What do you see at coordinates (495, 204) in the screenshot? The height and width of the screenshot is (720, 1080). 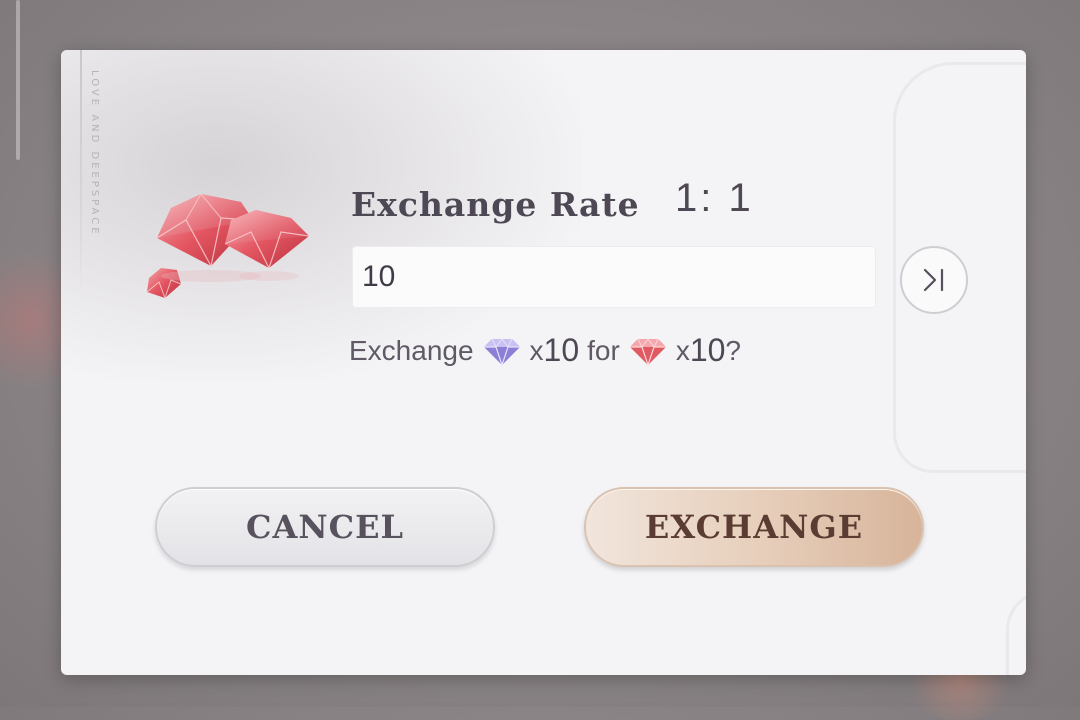 I see `exchange-rate-label: Exchange Rate` at bounding box center [495, 204].